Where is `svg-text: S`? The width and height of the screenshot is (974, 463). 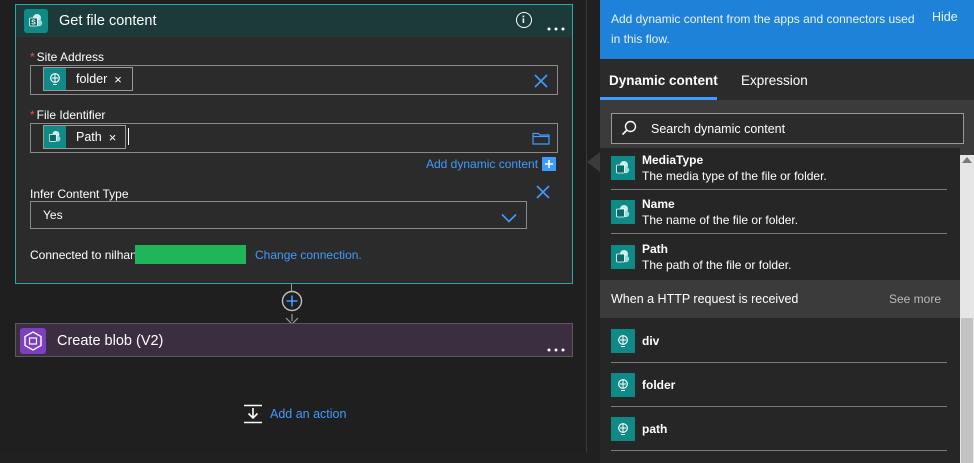 svg-text: S is located at coordinates (33, 23).